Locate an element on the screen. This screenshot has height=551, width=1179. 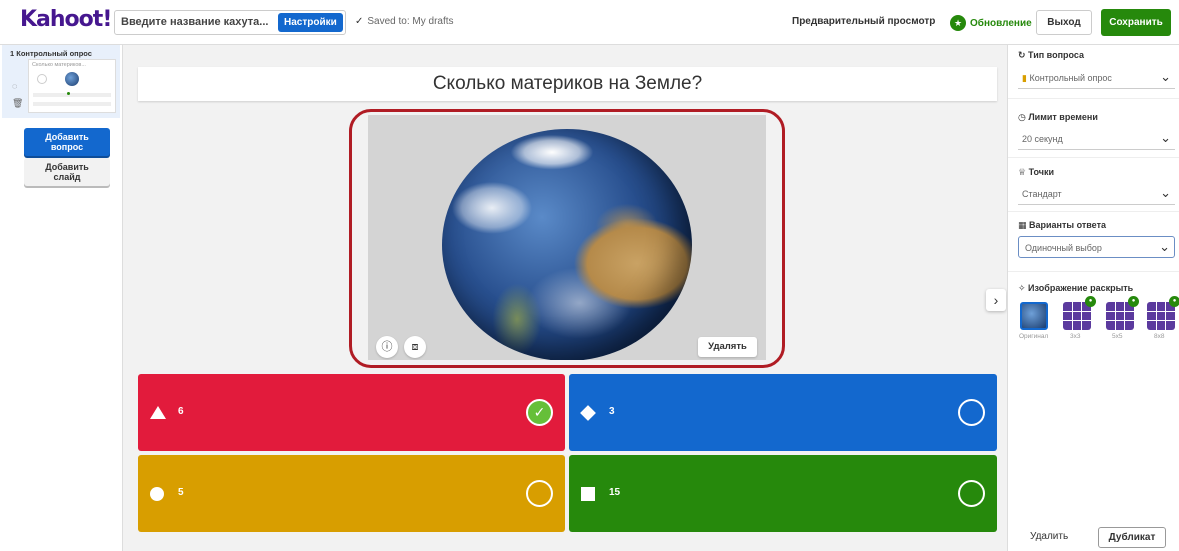
sparkle-icon: ↻ is located at coordinates (1023, 55).